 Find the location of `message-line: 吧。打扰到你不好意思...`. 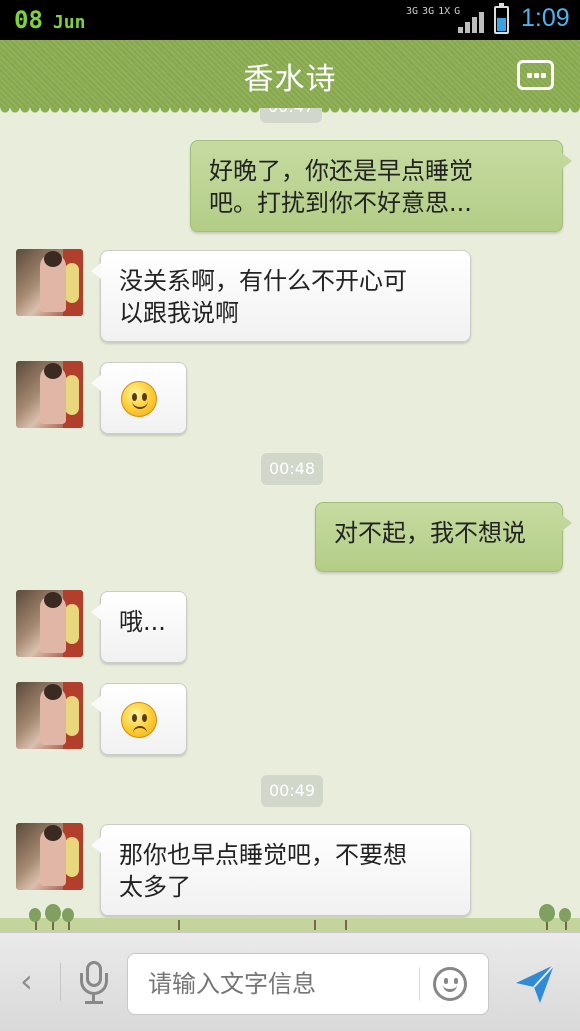

message-line: 吧。打扰到你不好意思... is located at coordinates (340, 203).